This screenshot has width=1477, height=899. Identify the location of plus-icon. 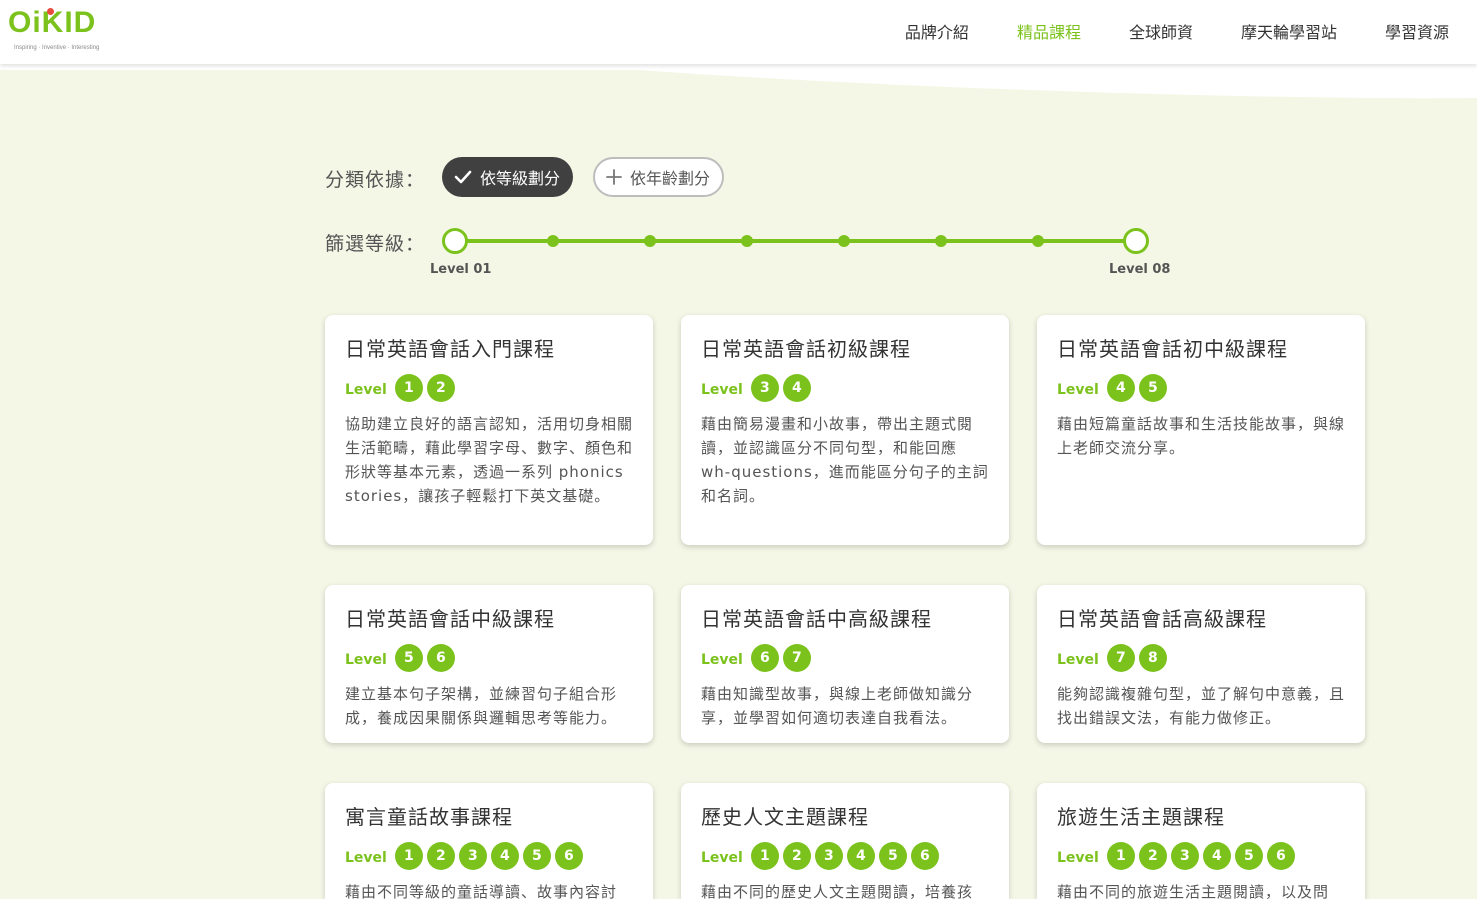
(614, 177).